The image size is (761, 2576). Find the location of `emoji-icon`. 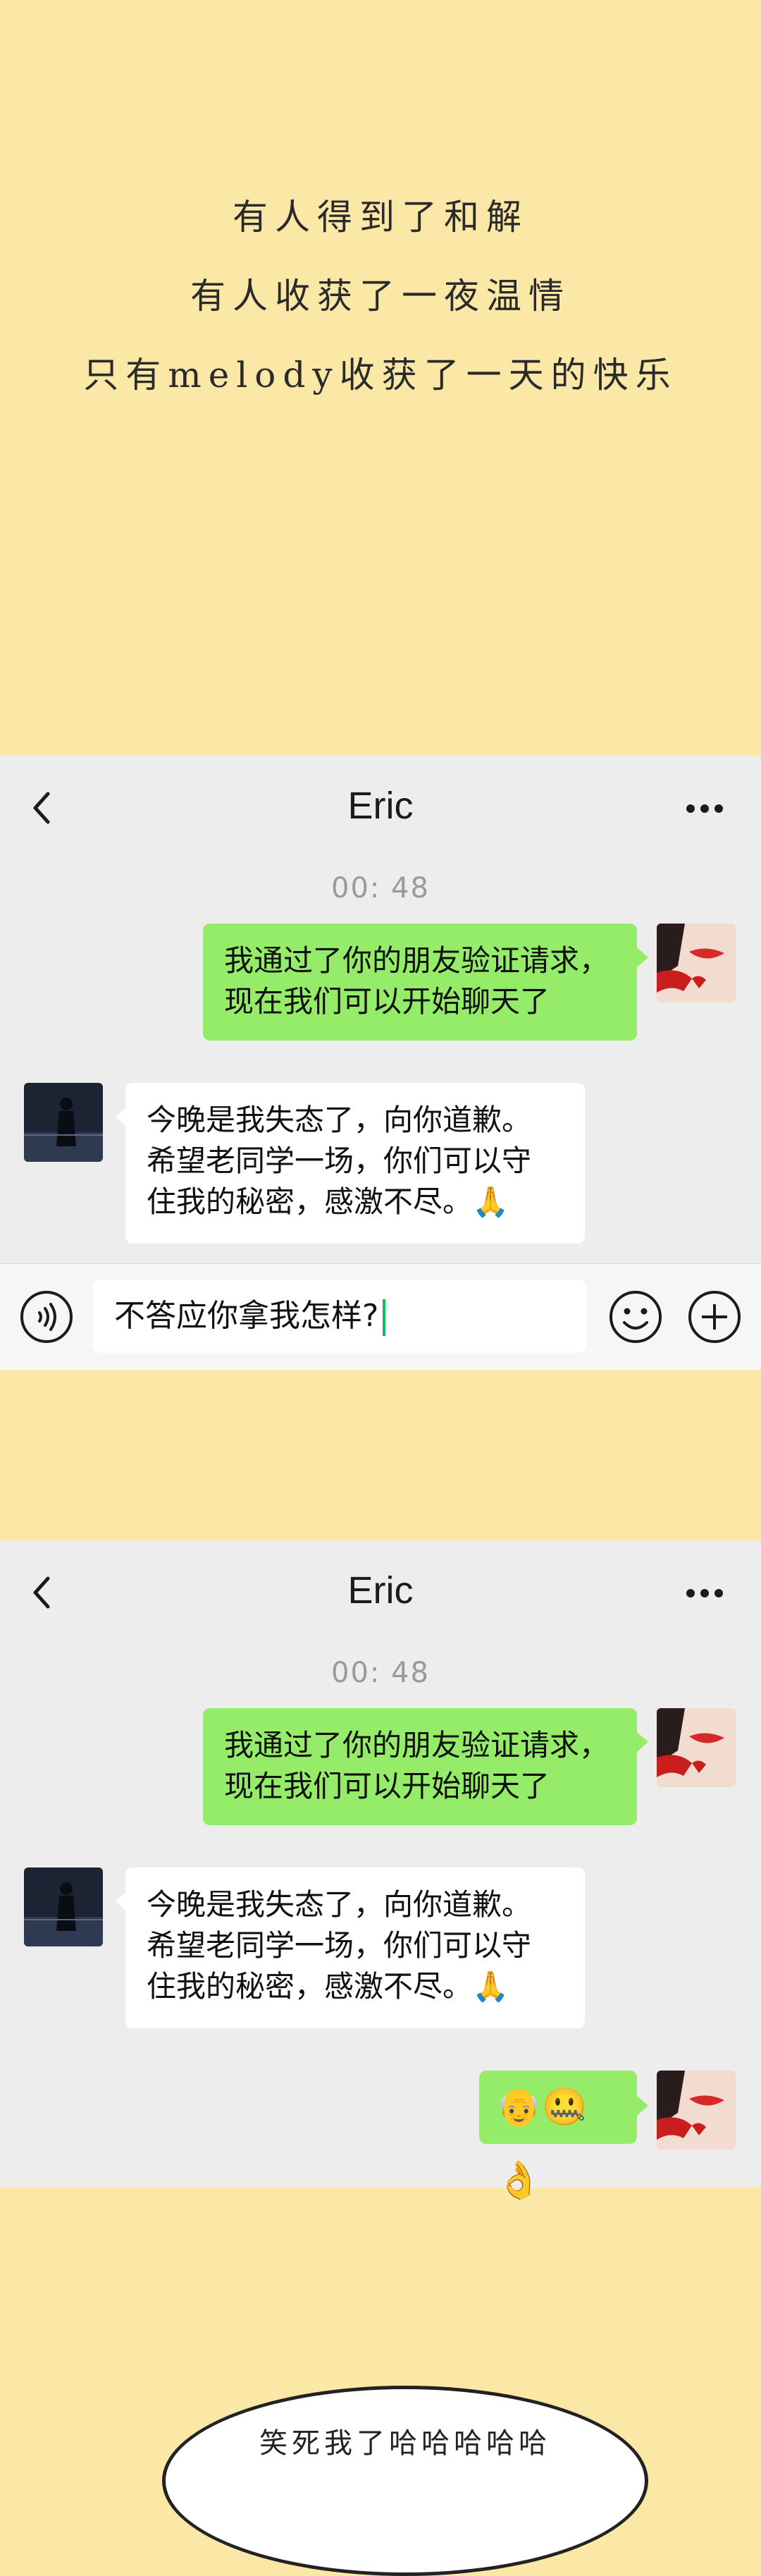

emoji-icon is located at coordinates (635, 1317).